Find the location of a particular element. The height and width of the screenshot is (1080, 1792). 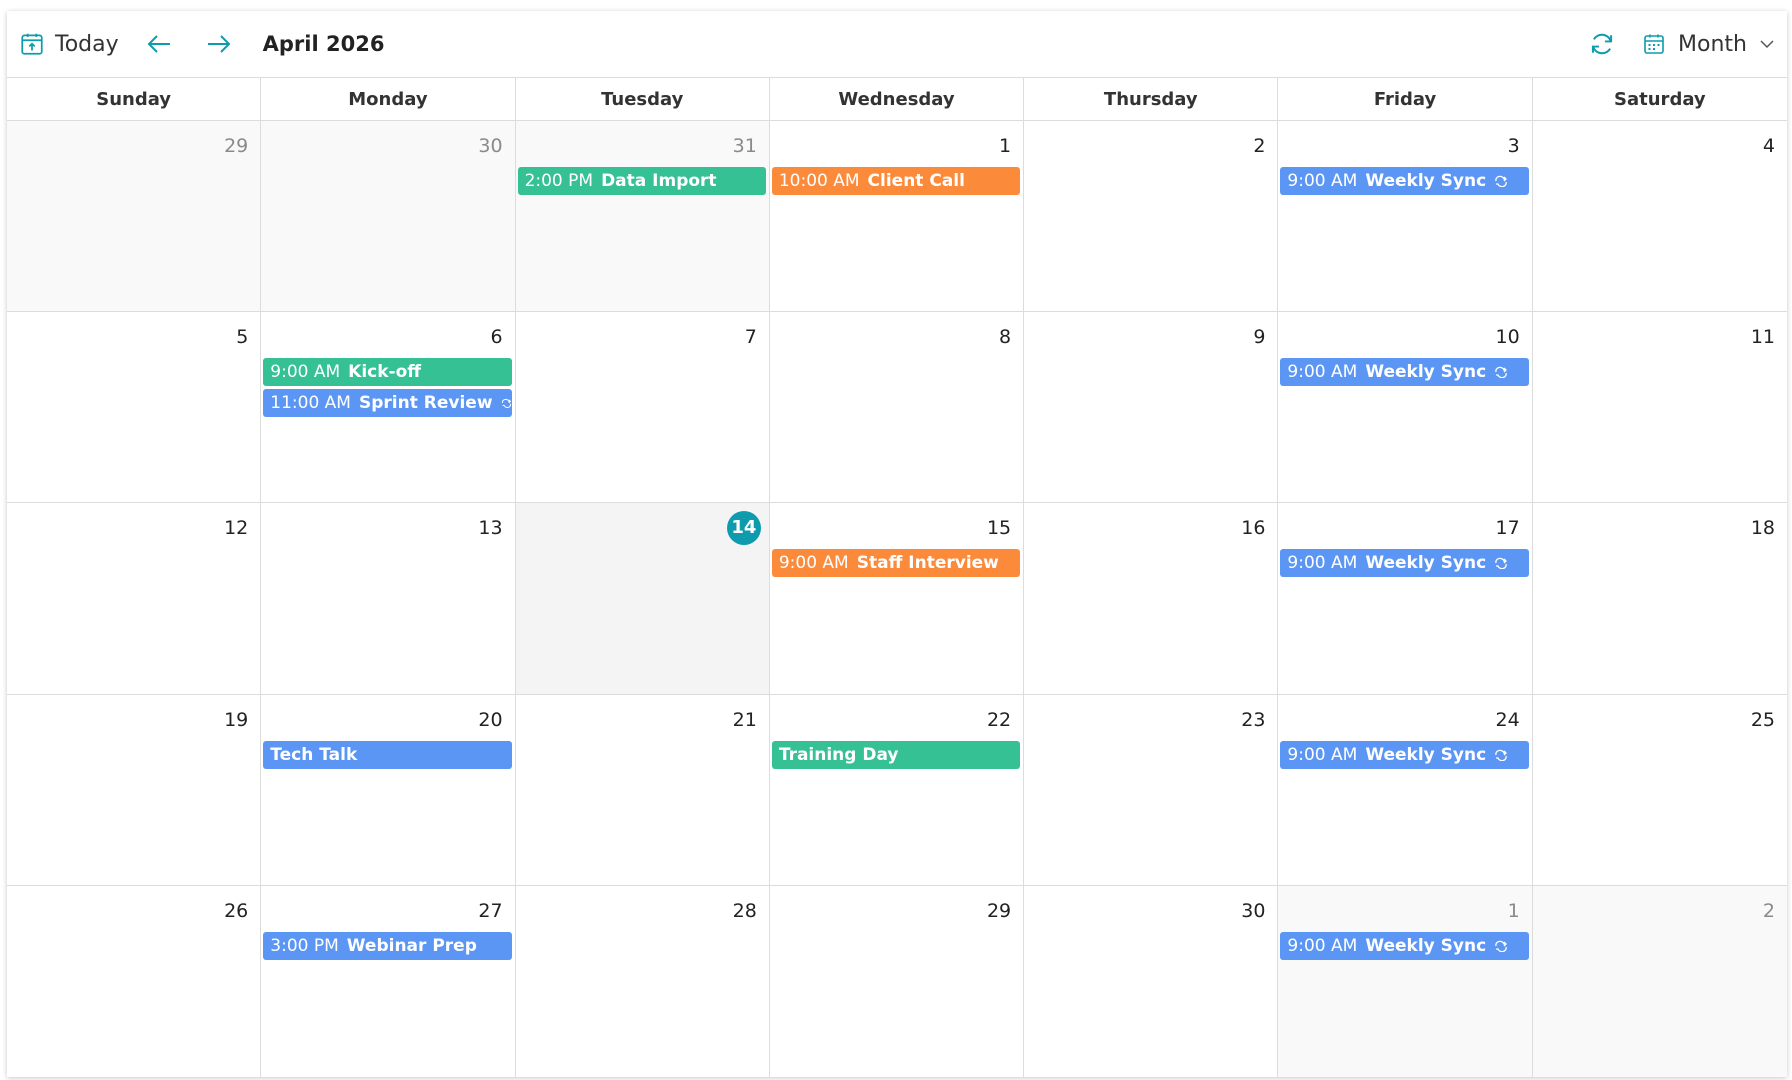

day-cell: 26 is located at coordinates (134, 981).